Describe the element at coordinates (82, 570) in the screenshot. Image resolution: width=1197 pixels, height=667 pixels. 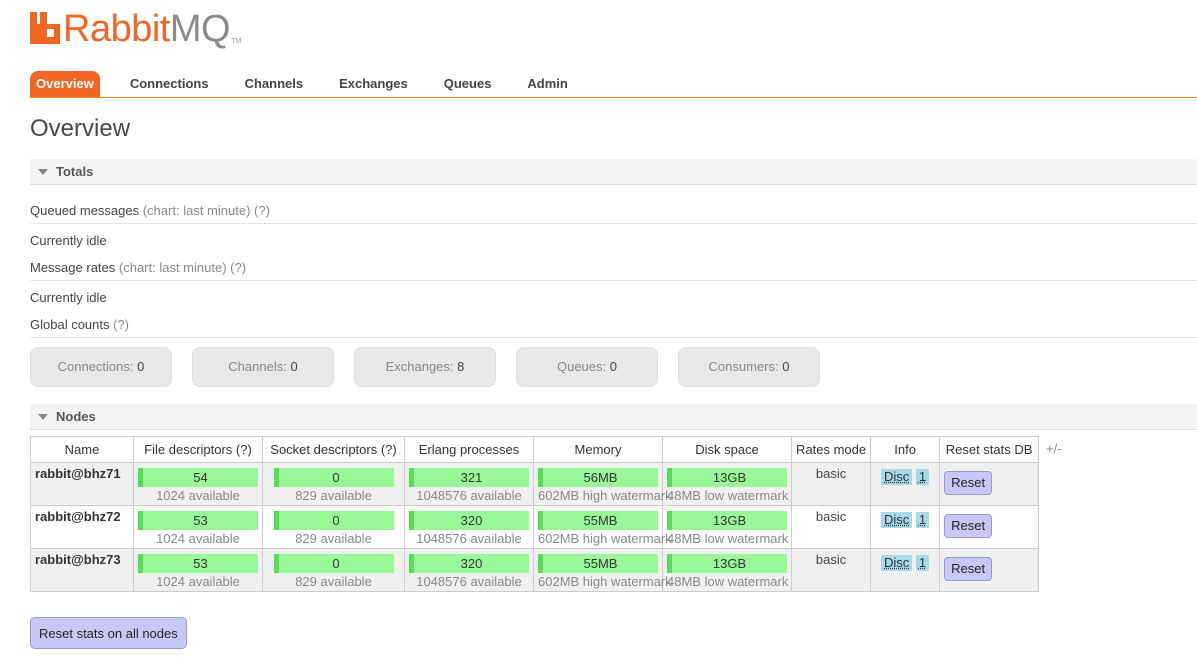
I see `node-name: rabbit@bhz73` at that location.